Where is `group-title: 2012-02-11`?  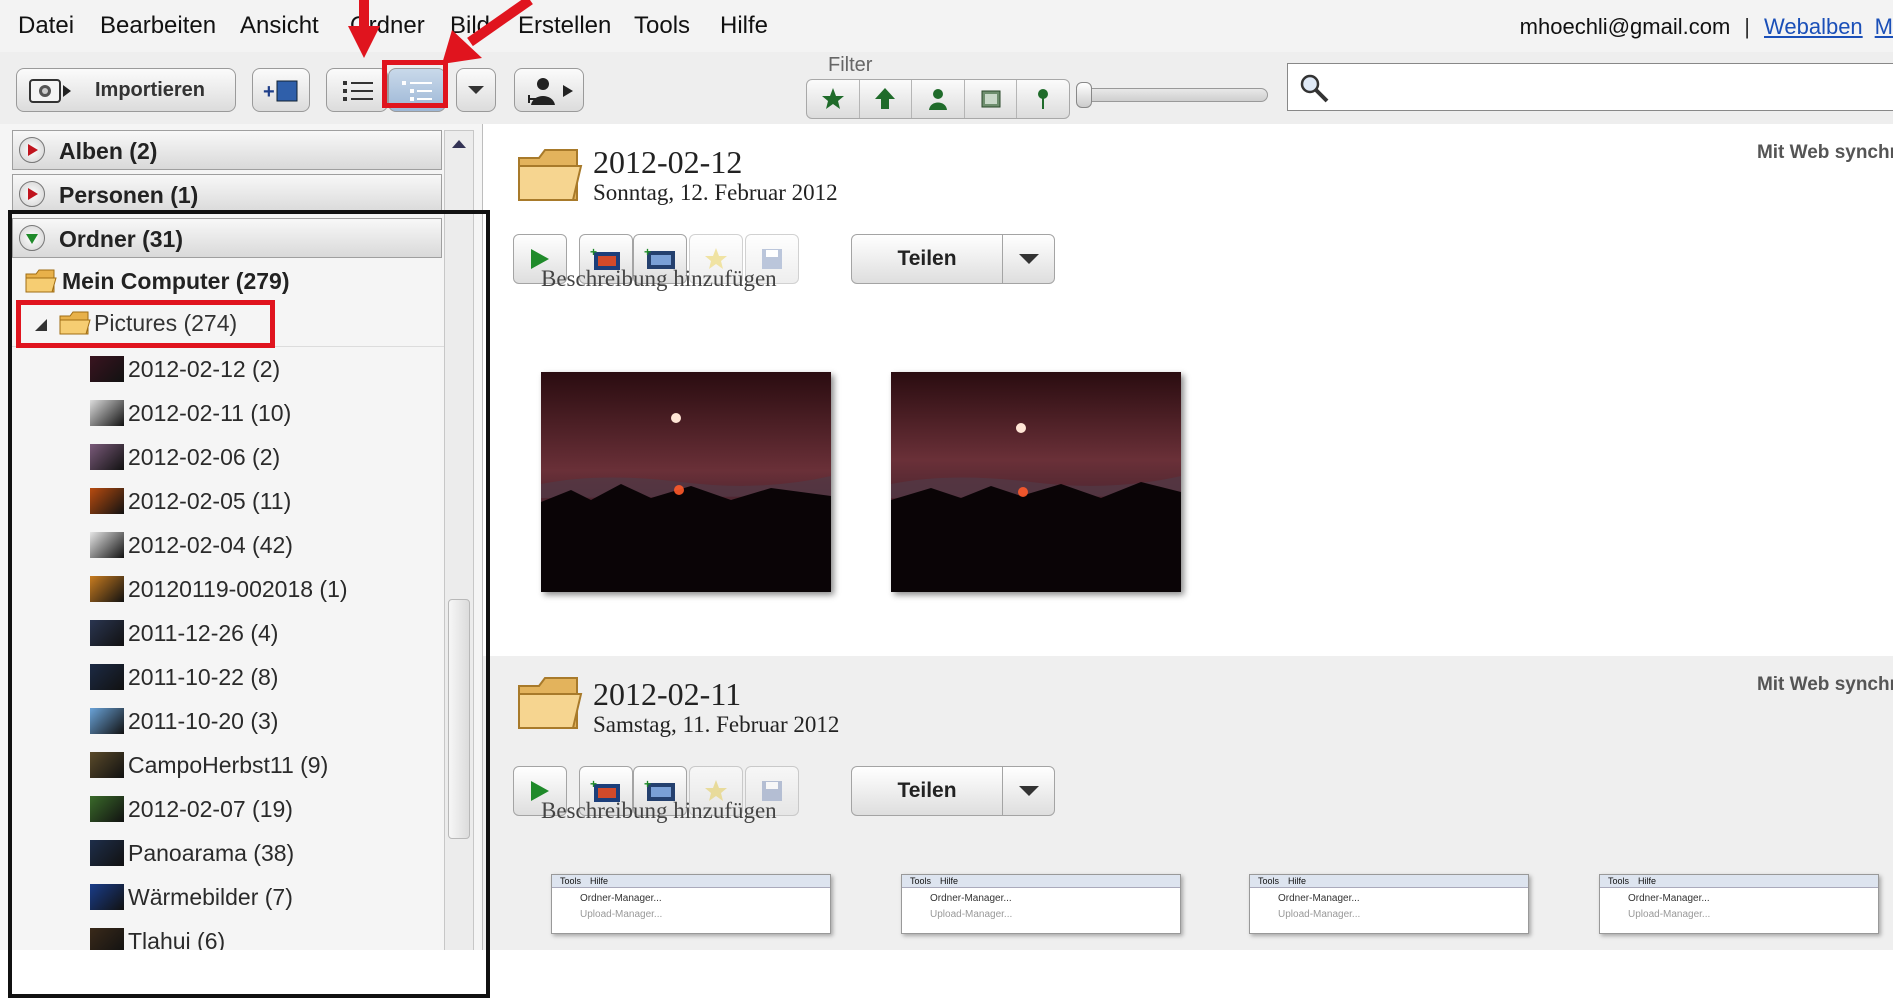 group-title: 2012-02-11 is located at coordinates (667, 694).